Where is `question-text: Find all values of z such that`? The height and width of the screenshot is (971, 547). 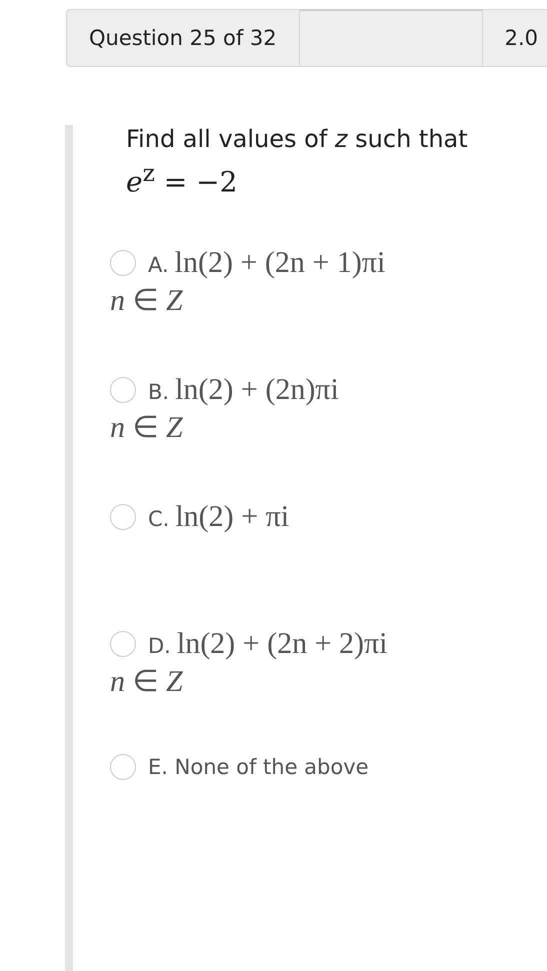 question-text: Find all values of z such that is located at coordinates (297, 139).